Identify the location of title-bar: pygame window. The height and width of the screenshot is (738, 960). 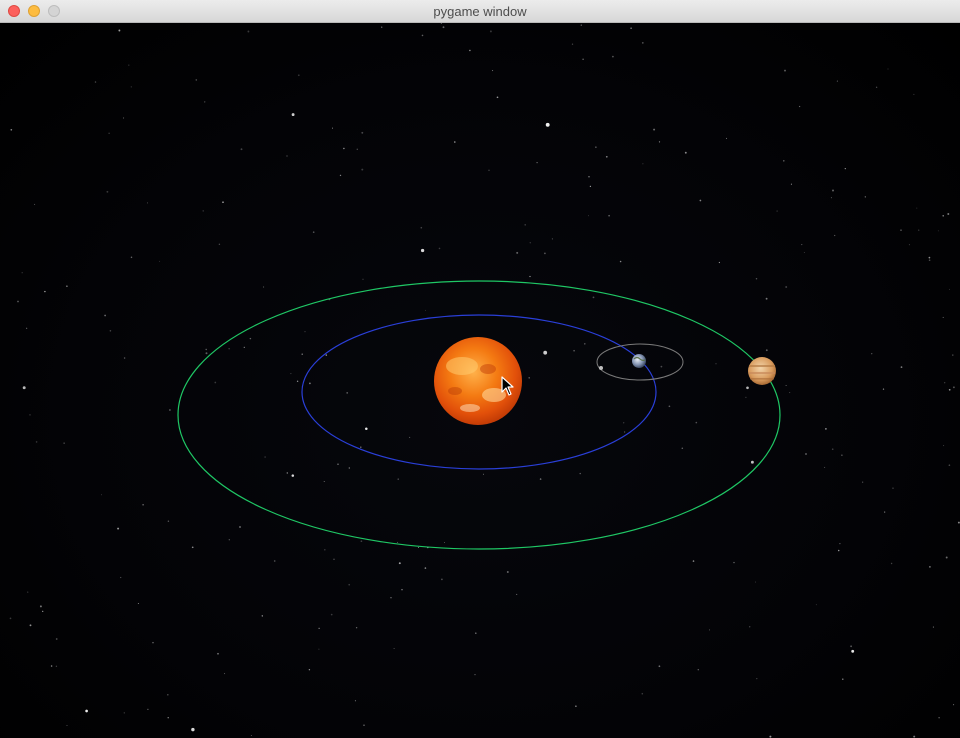
(480, 11).